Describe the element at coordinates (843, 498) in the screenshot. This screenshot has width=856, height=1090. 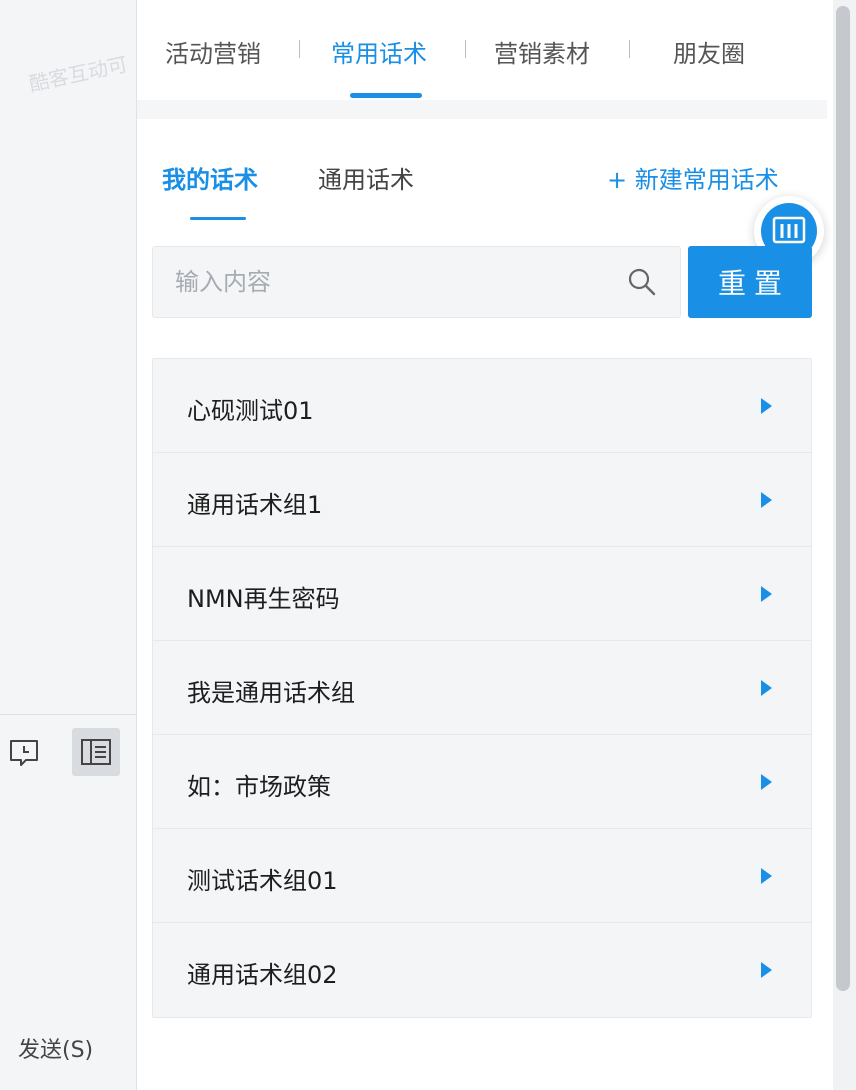
I see `scrollbar-thumb` at that location.